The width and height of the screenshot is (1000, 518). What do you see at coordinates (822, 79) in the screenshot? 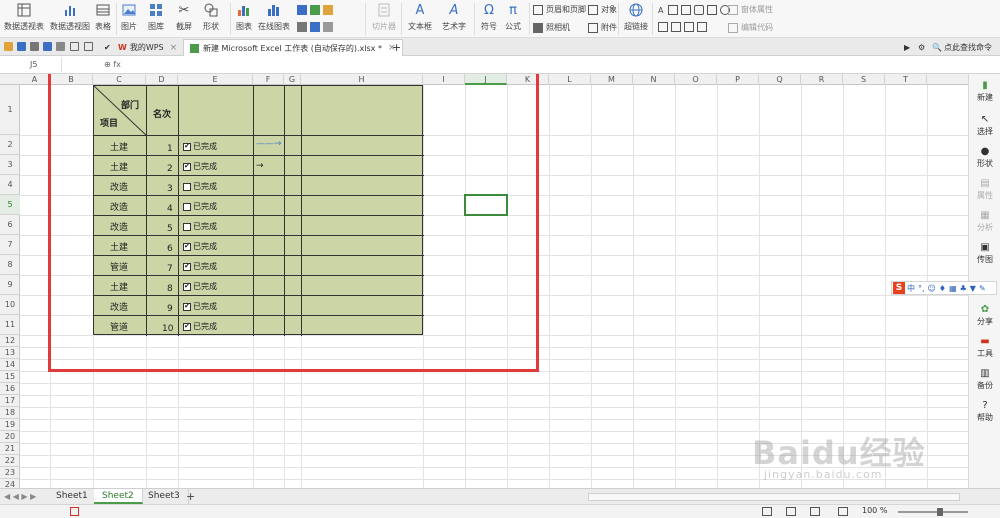
I see `column-header: R` at bounding box center [822, 79].